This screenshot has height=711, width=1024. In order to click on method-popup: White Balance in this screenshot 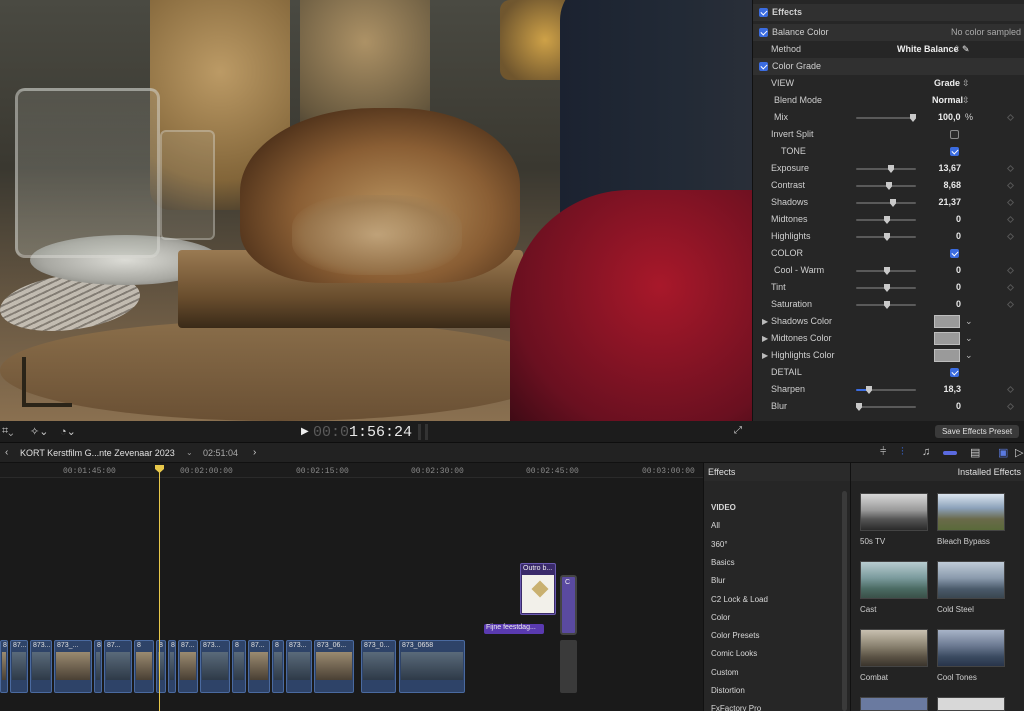, I will do `click(928, 49)`.